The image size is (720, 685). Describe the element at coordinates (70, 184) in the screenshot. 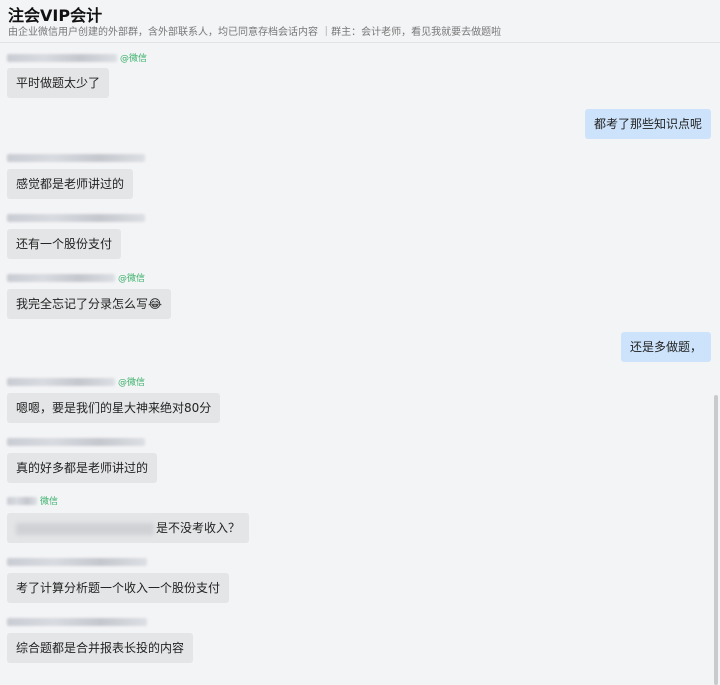

I see `message-bubble: 感觉都是老师讲过的` at that location.